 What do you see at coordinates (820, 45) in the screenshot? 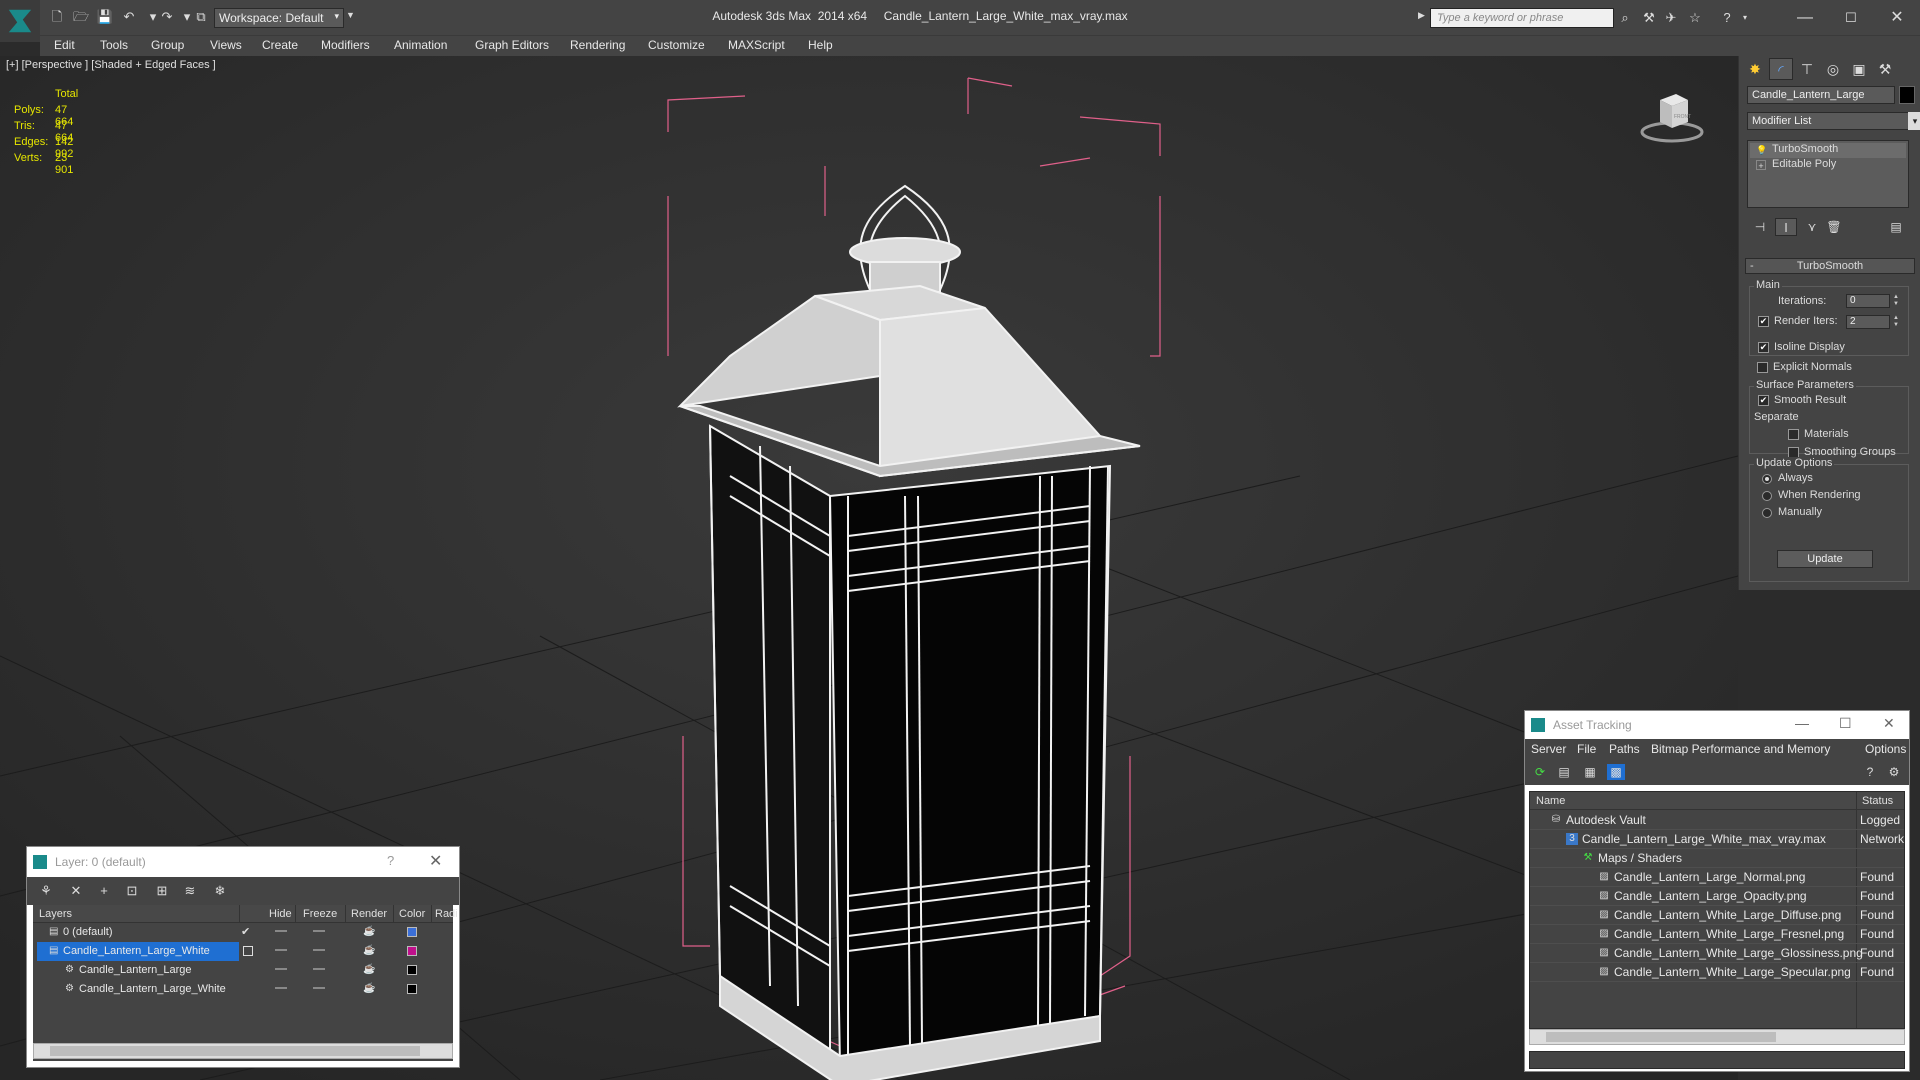
I see `menu-help: Help` at bounding box center [820, 45].